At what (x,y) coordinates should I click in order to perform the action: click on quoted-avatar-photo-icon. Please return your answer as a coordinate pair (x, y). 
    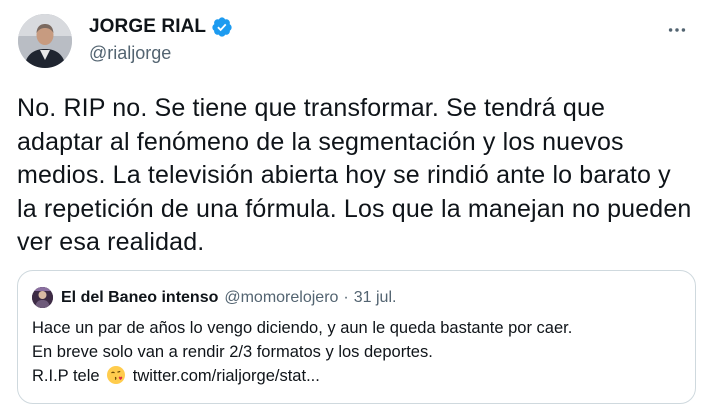
    Looking at the image, I should click on (42, 297).